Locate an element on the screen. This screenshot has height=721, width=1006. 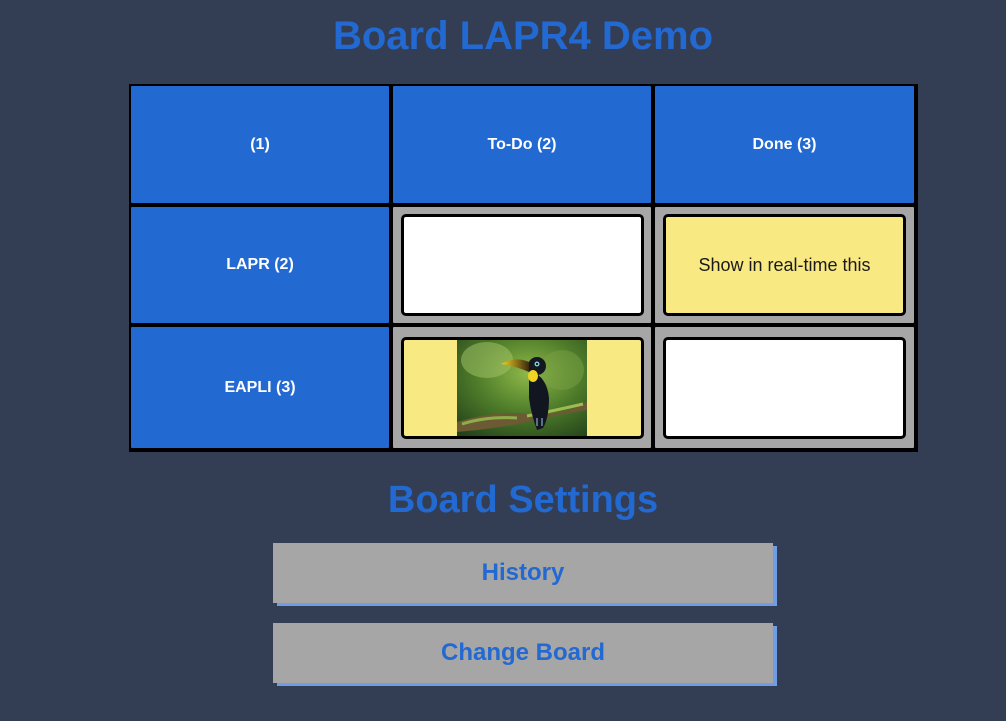
column-header-label: To-Do (2) is located at coordinates (522, 144).